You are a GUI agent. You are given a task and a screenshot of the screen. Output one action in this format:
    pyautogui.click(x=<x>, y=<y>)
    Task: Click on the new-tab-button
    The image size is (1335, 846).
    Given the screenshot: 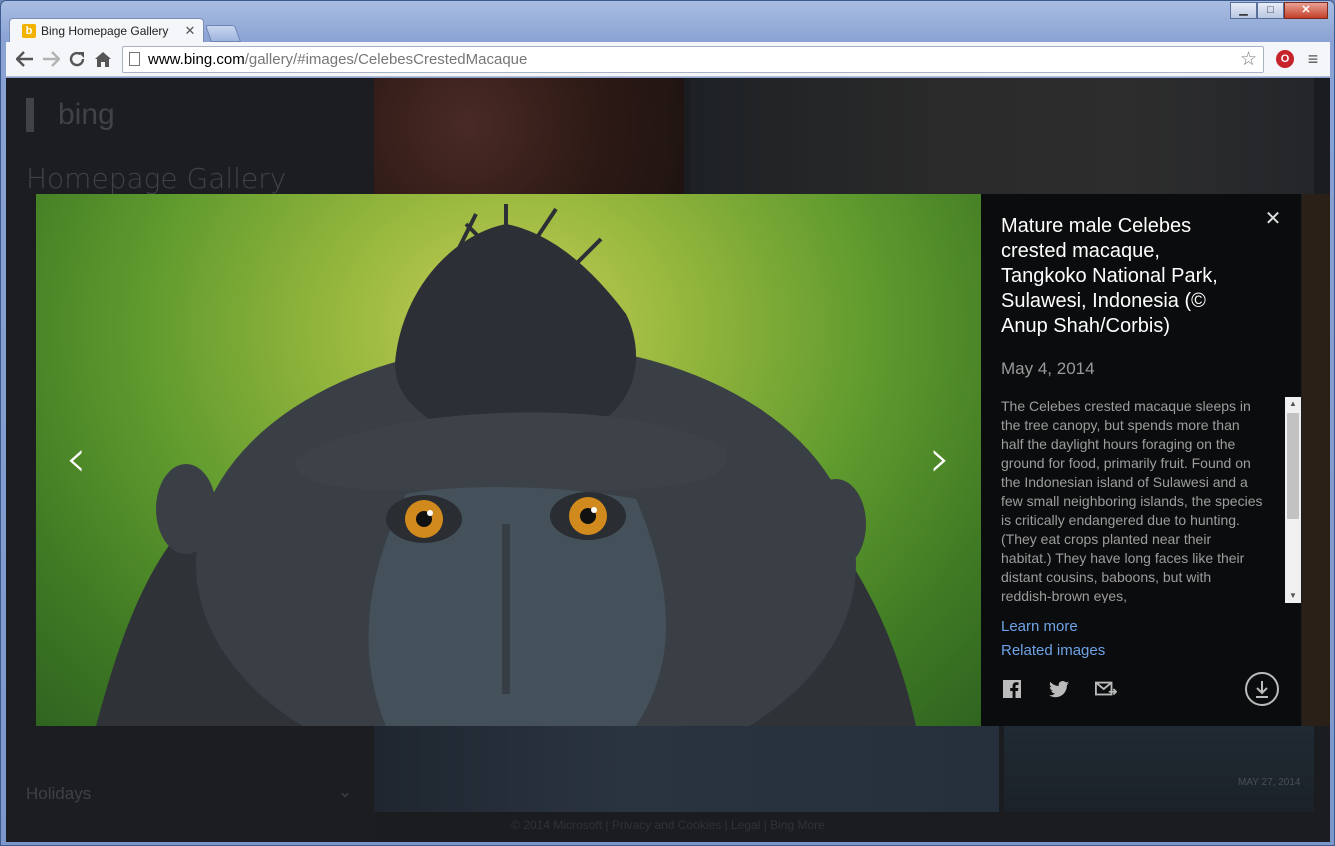 What is the action you would take?
    pyautogui.click(x=223, y=33)
    